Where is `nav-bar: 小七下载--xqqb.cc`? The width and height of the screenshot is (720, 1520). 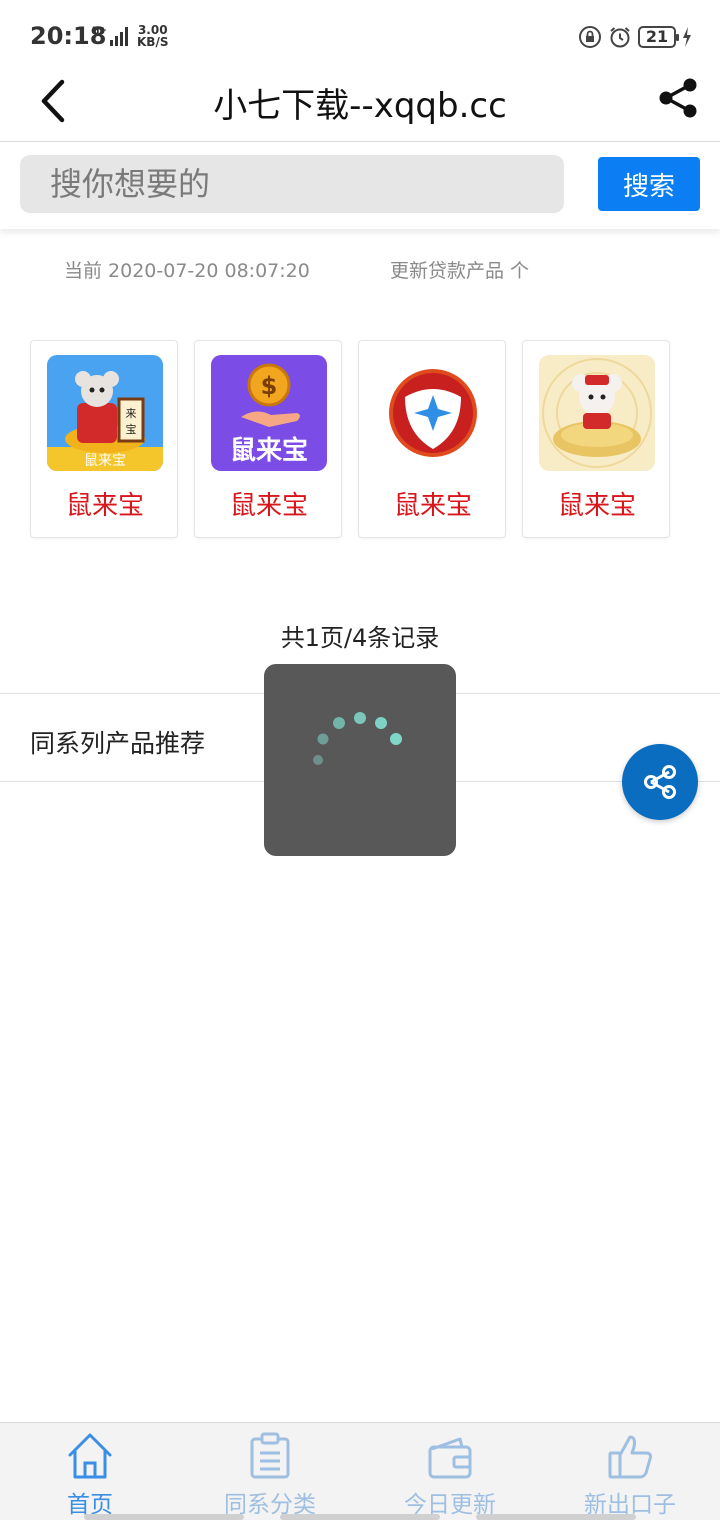
nav-bar: 小七下载--xqqb.cc is located at coordinates (360, 107).